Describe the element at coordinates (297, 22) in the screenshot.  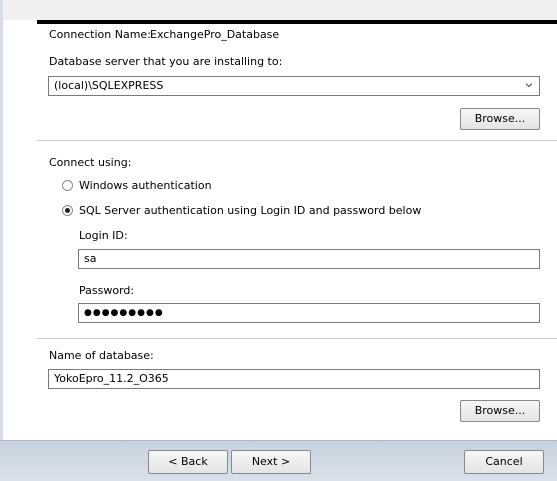
I see `panel-top-bar` at that location.